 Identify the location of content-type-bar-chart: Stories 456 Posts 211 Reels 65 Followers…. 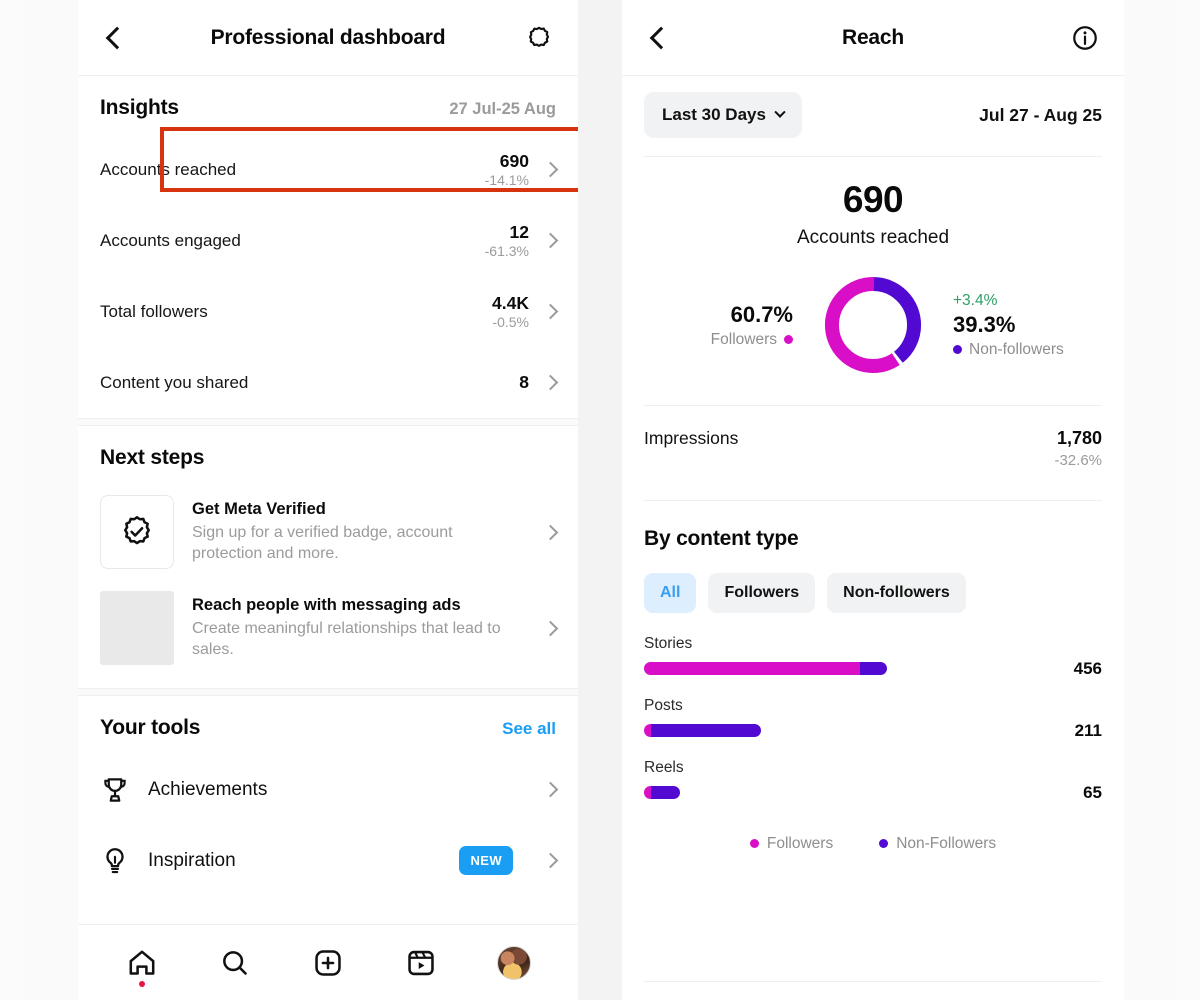
(873, 733).